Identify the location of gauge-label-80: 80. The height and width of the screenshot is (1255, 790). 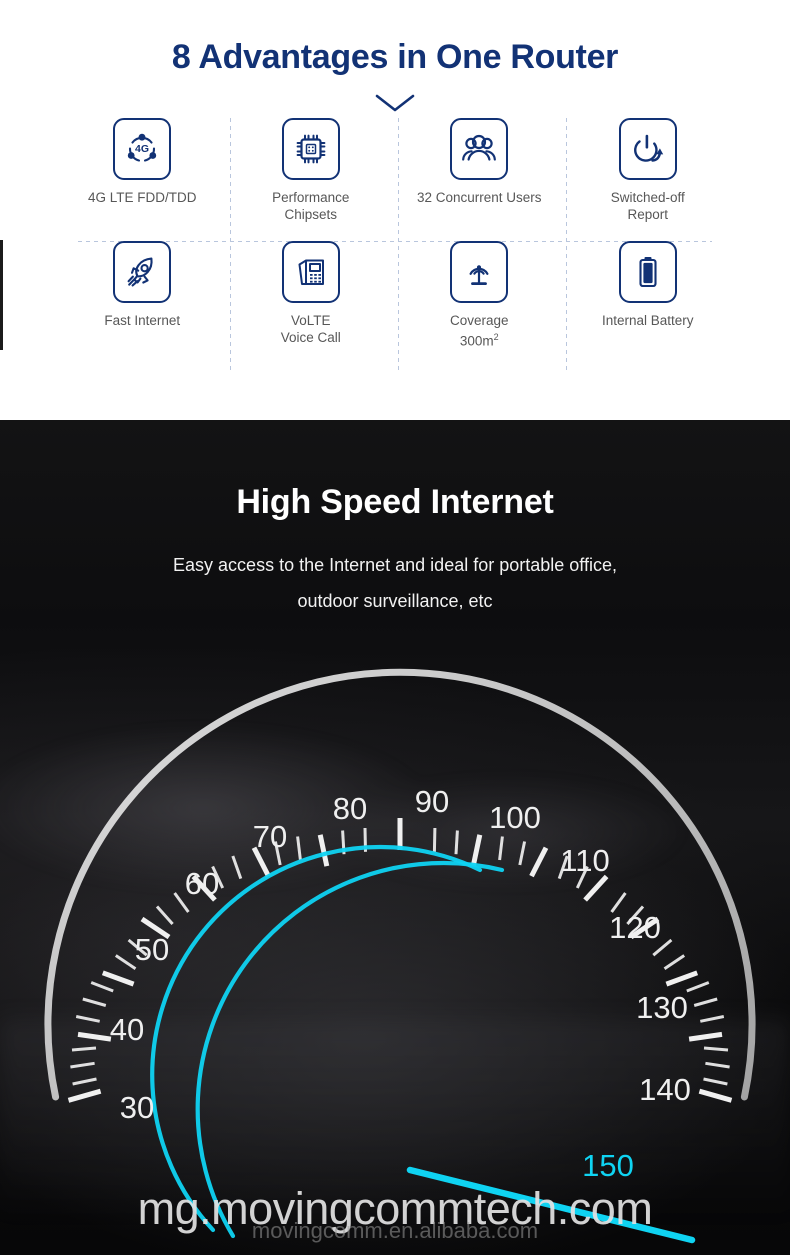
(350, 808).